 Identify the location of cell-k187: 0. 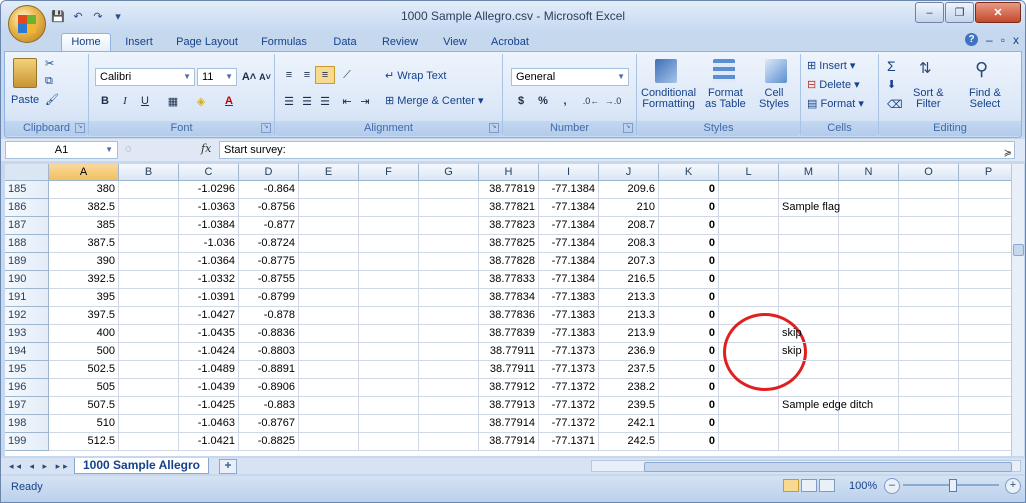
(689, 226).